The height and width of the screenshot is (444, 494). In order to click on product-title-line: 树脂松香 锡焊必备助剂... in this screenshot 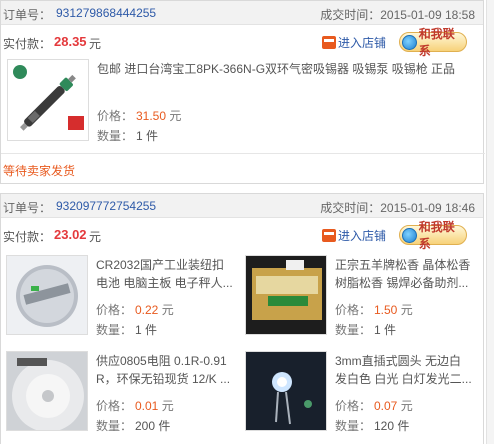, I will do `click(402, 283)`.